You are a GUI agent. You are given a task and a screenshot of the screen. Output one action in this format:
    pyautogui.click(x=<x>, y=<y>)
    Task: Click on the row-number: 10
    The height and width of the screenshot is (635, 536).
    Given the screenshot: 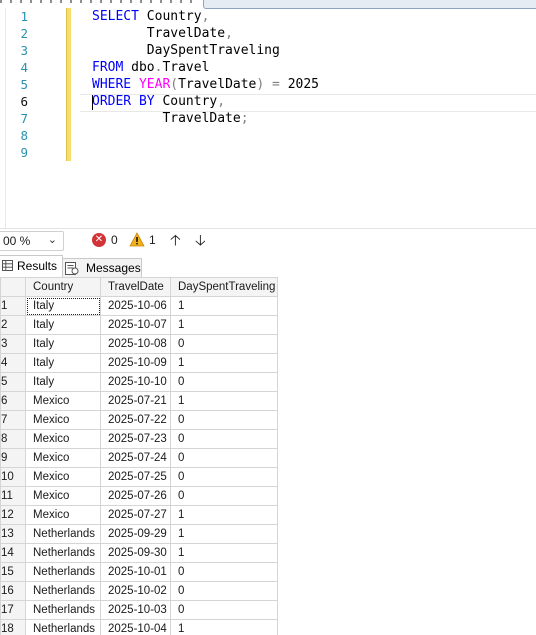 What is the action you would take?
    pyautogui.click(x=13, y=477)
    